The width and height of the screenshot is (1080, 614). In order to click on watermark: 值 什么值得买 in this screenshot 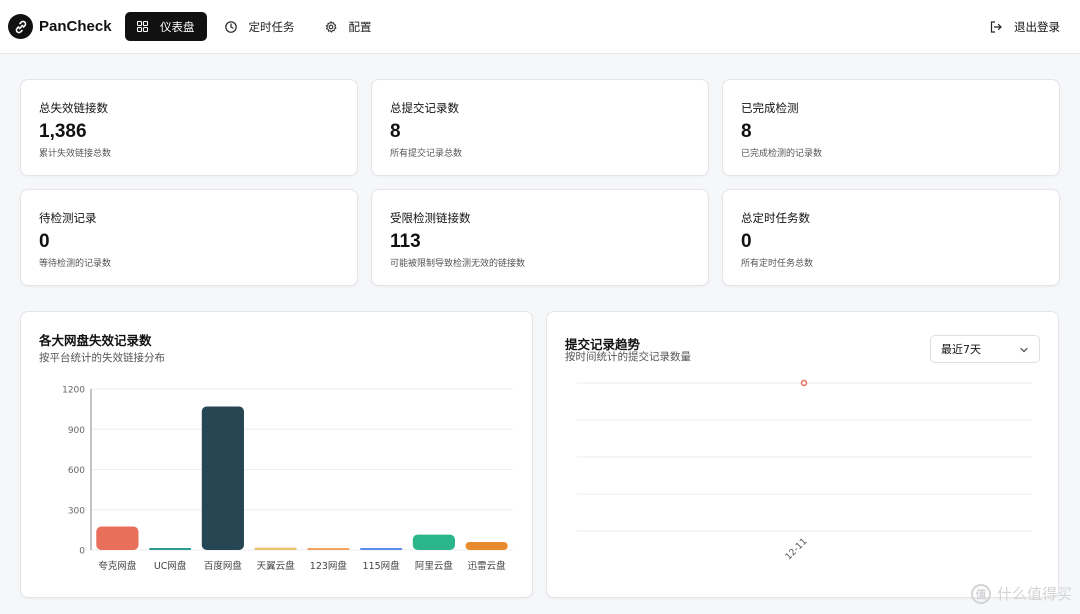, I will do `click(1021, 593)`.